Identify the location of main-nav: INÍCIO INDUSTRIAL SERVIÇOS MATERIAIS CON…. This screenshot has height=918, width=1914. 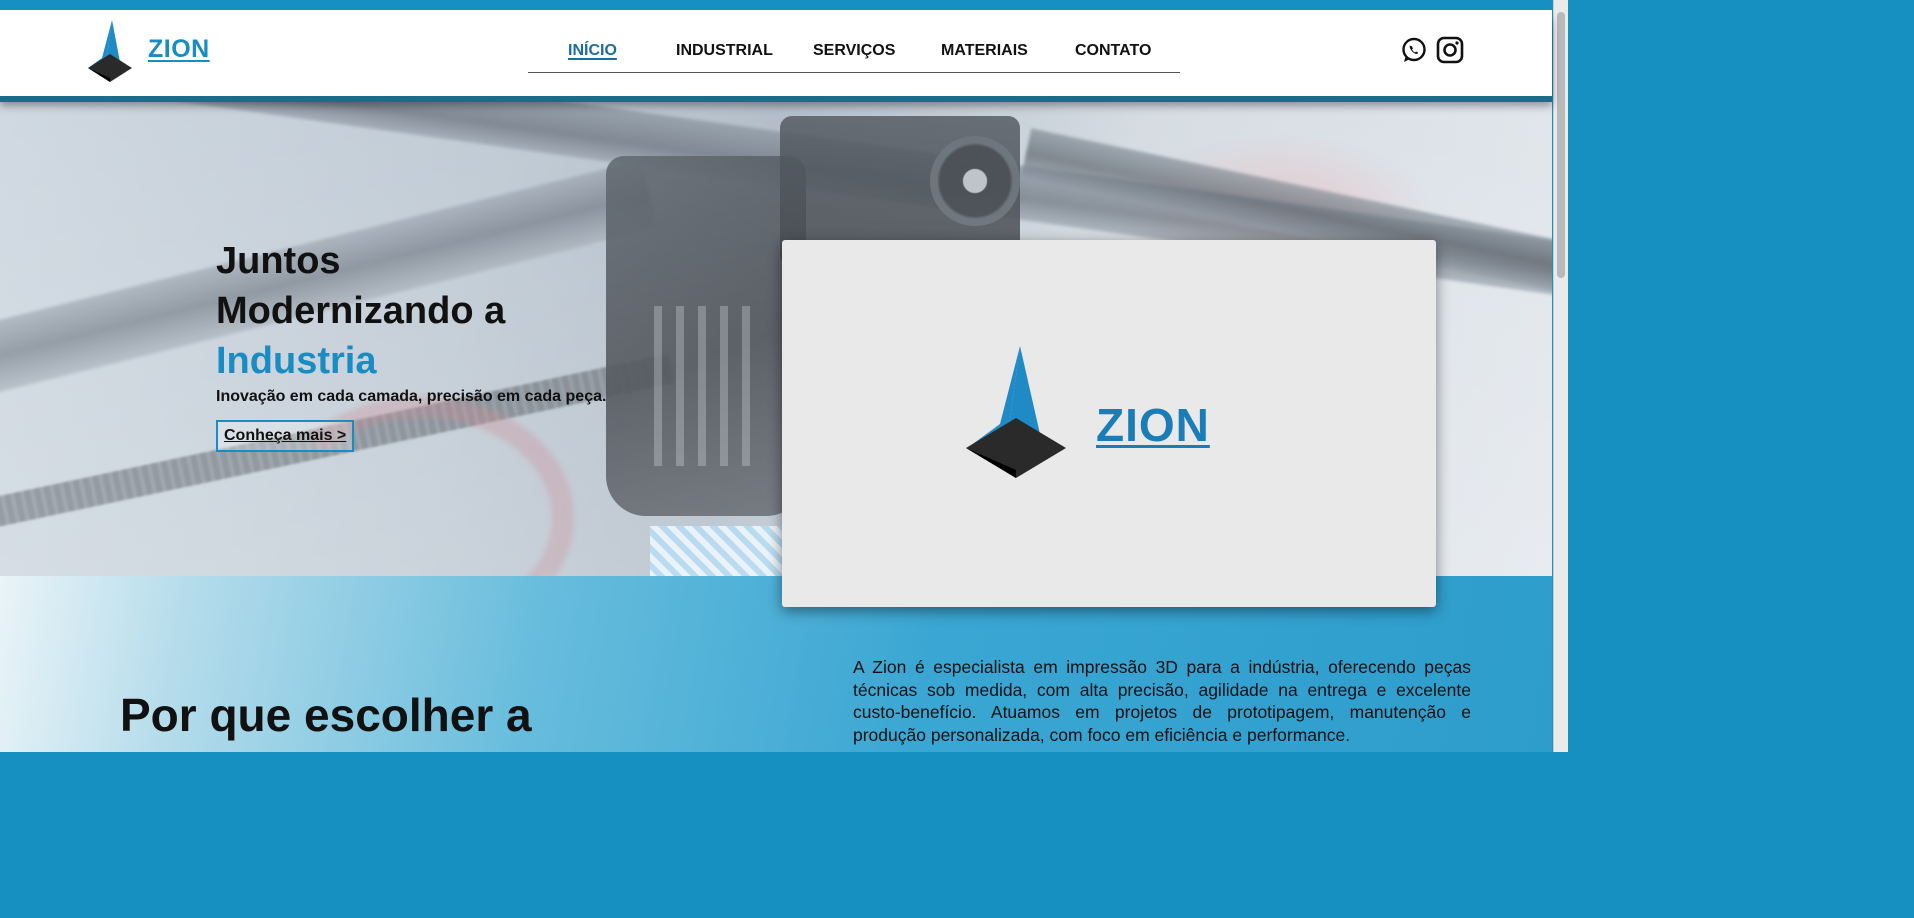
(854, 56).